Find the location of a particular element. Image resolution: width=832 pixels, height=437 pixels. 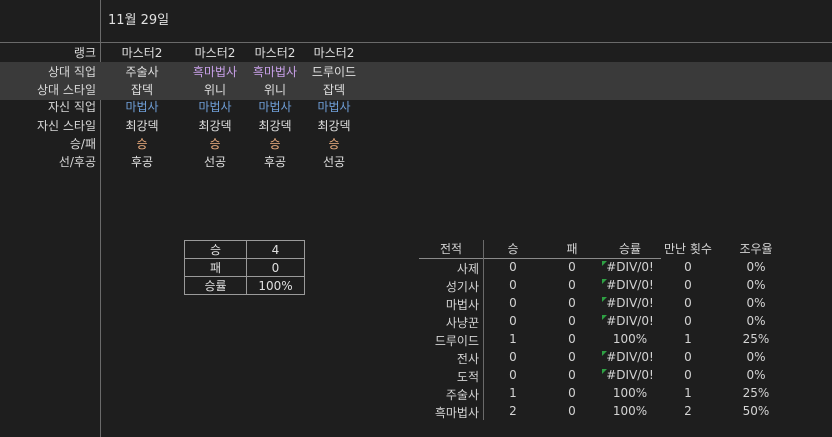

record-header-underline is located at coordinates (540, 258).